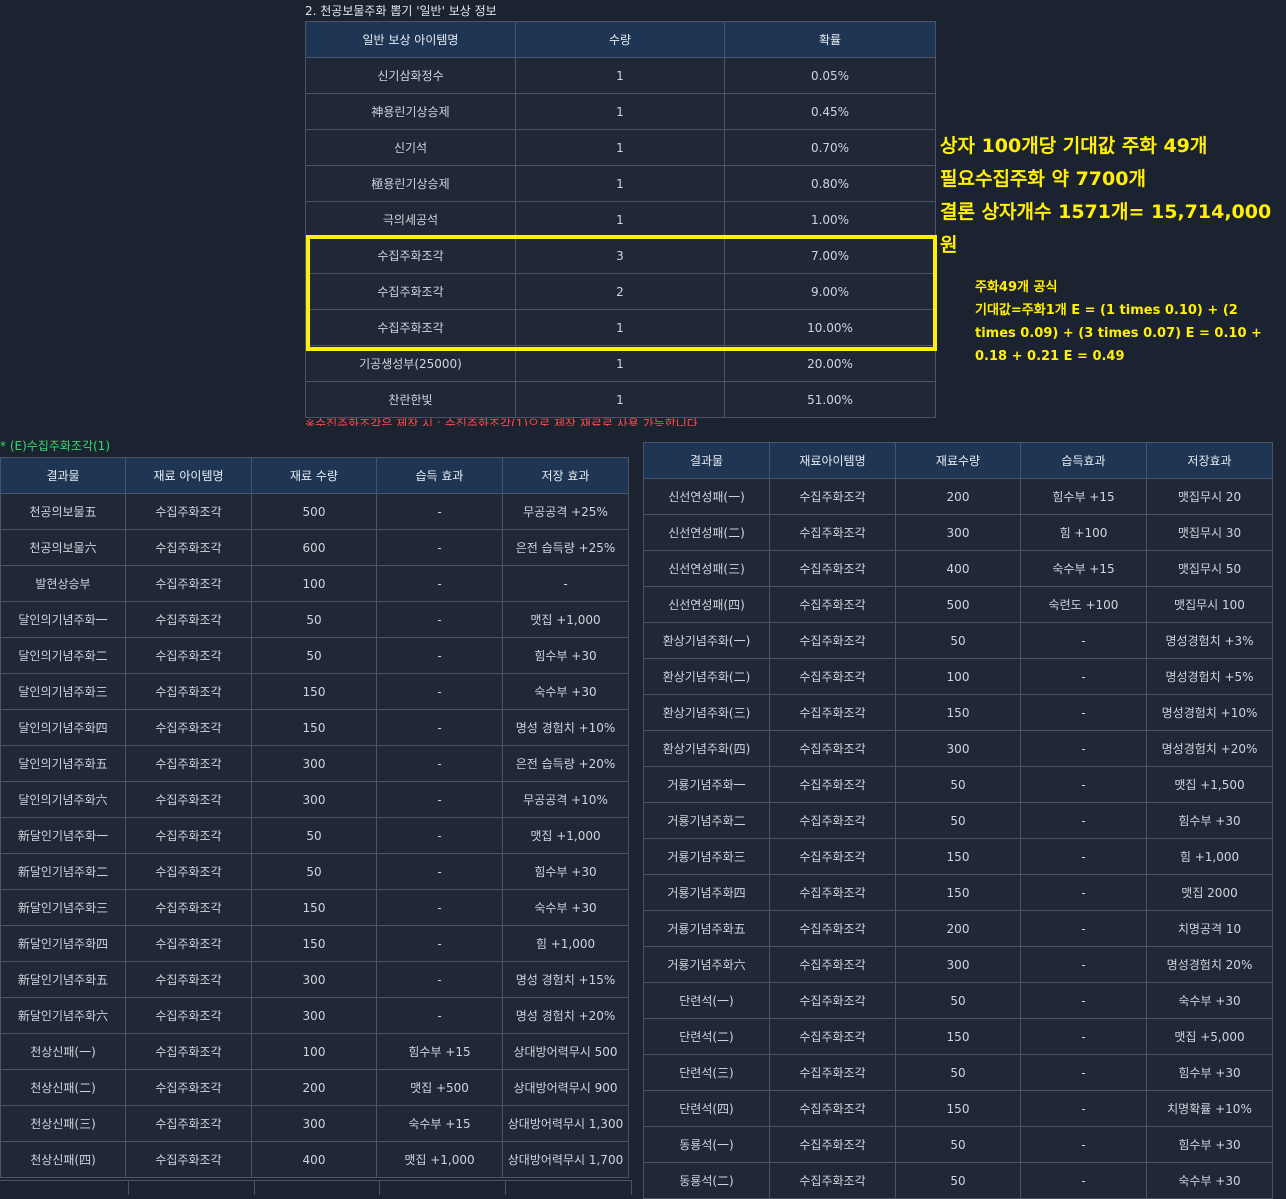 The height and width of the screenshot is (1199, 1286). Describe the element at coordinates (1209, 892) in the screenshot. I see `table-cell: 맷집 2000` at that location.